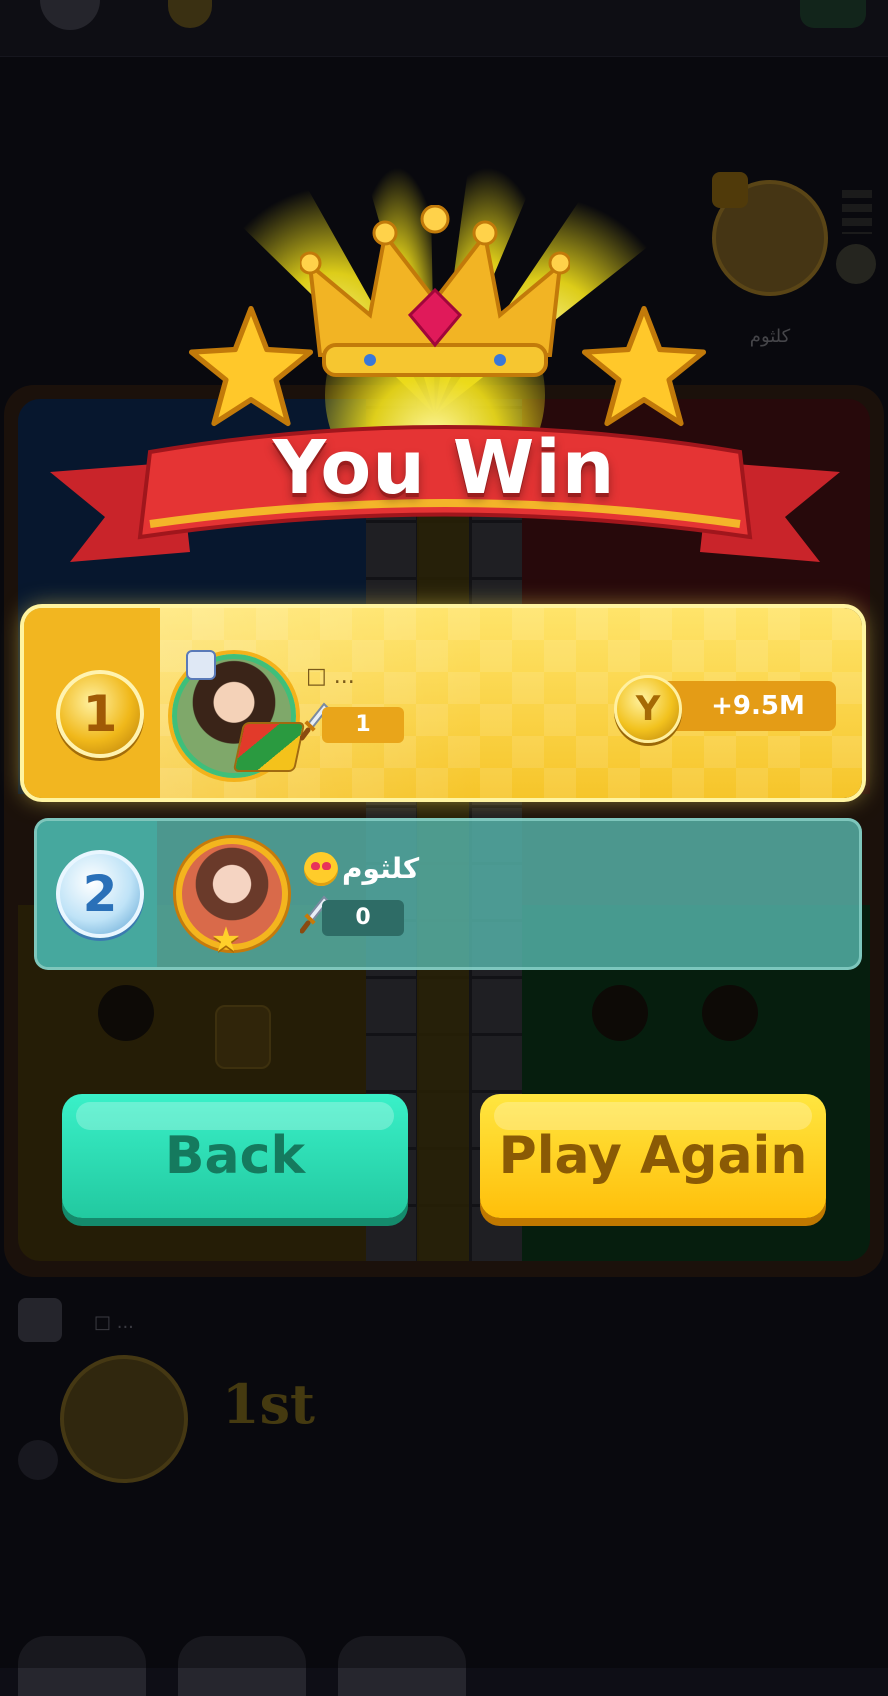  What do you see at coordinates (321, 869) in the screenshot?
I see `heart-eyes-emoji-icon` at bounding box center [321, 869].